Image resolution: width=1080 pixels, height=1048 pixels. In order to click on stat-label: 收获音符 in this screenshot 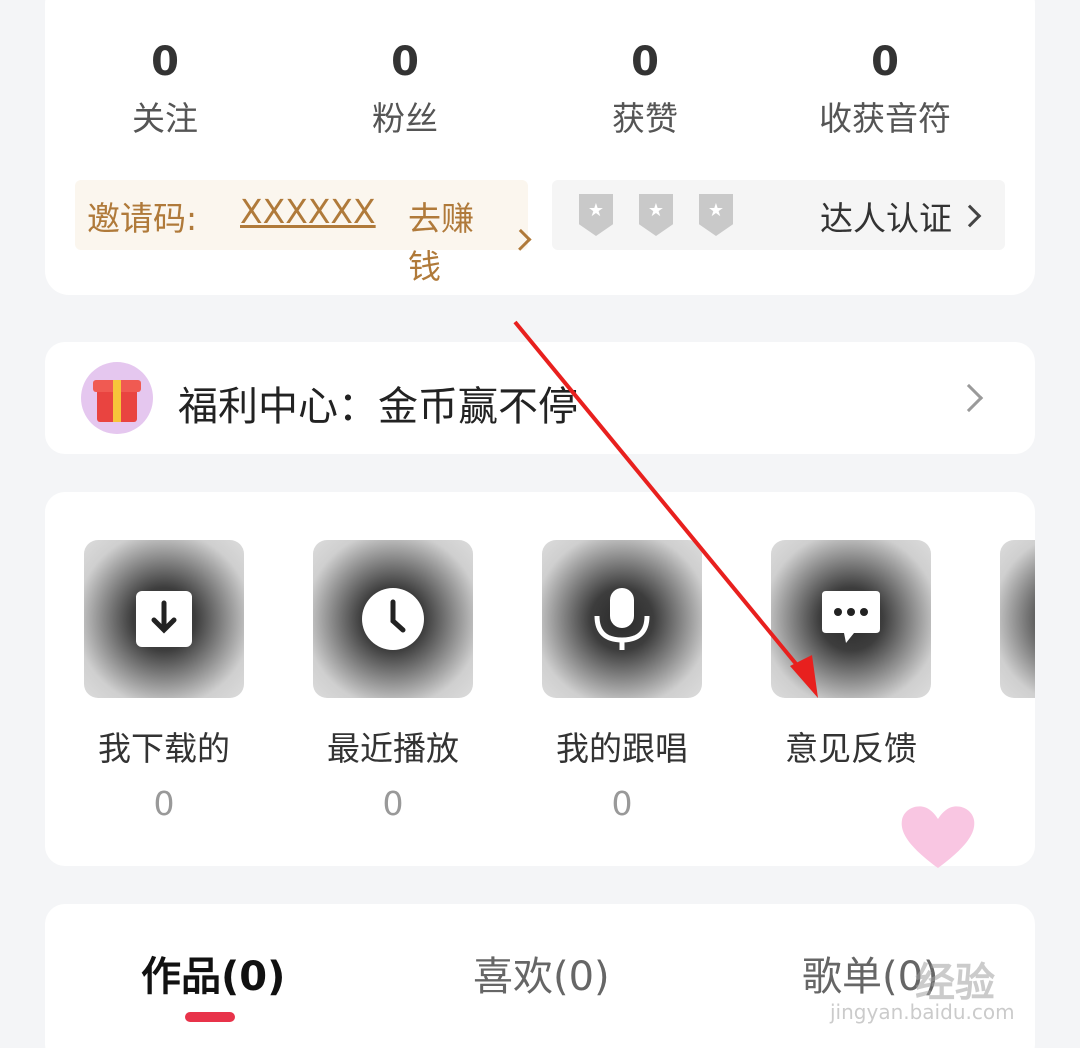, I will do `click(885, 118)`.